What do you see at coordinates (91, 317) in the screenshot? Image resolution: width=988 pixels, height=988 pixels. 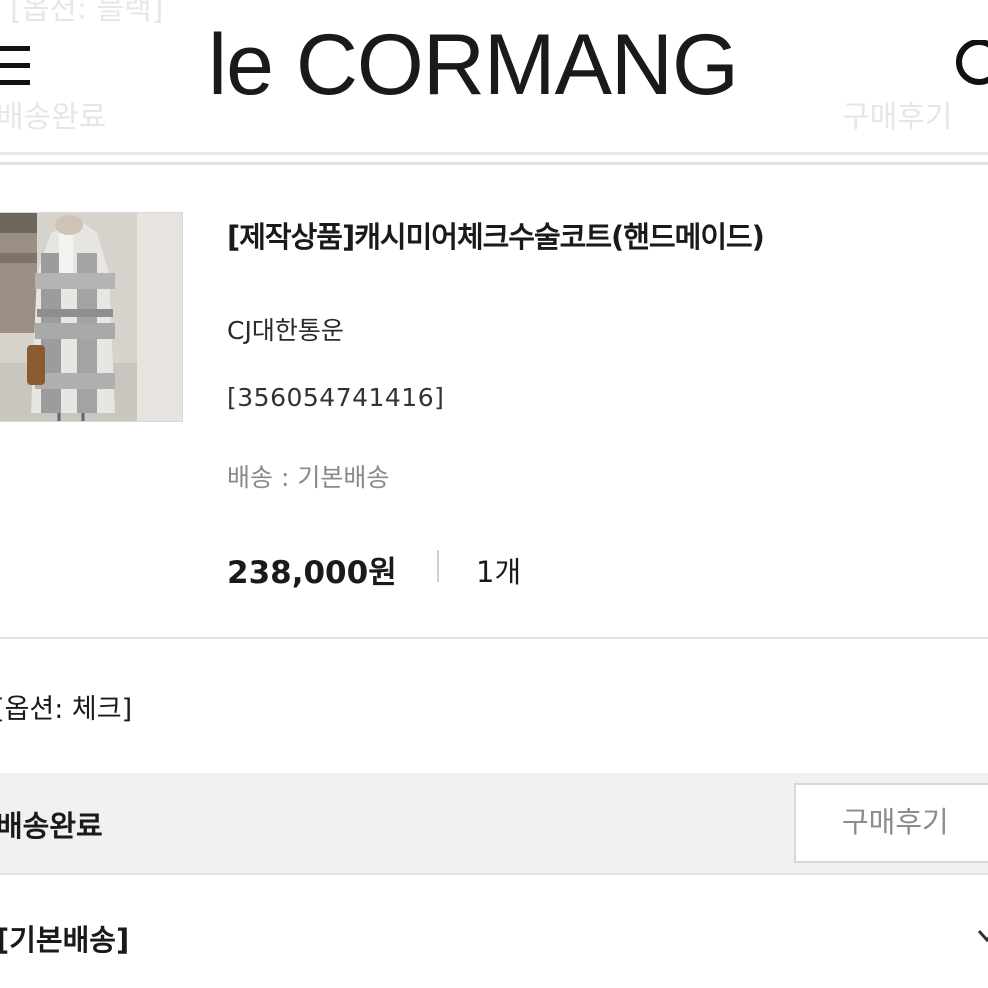 I see `product-thumbnail` at bounding box center [91, 317].